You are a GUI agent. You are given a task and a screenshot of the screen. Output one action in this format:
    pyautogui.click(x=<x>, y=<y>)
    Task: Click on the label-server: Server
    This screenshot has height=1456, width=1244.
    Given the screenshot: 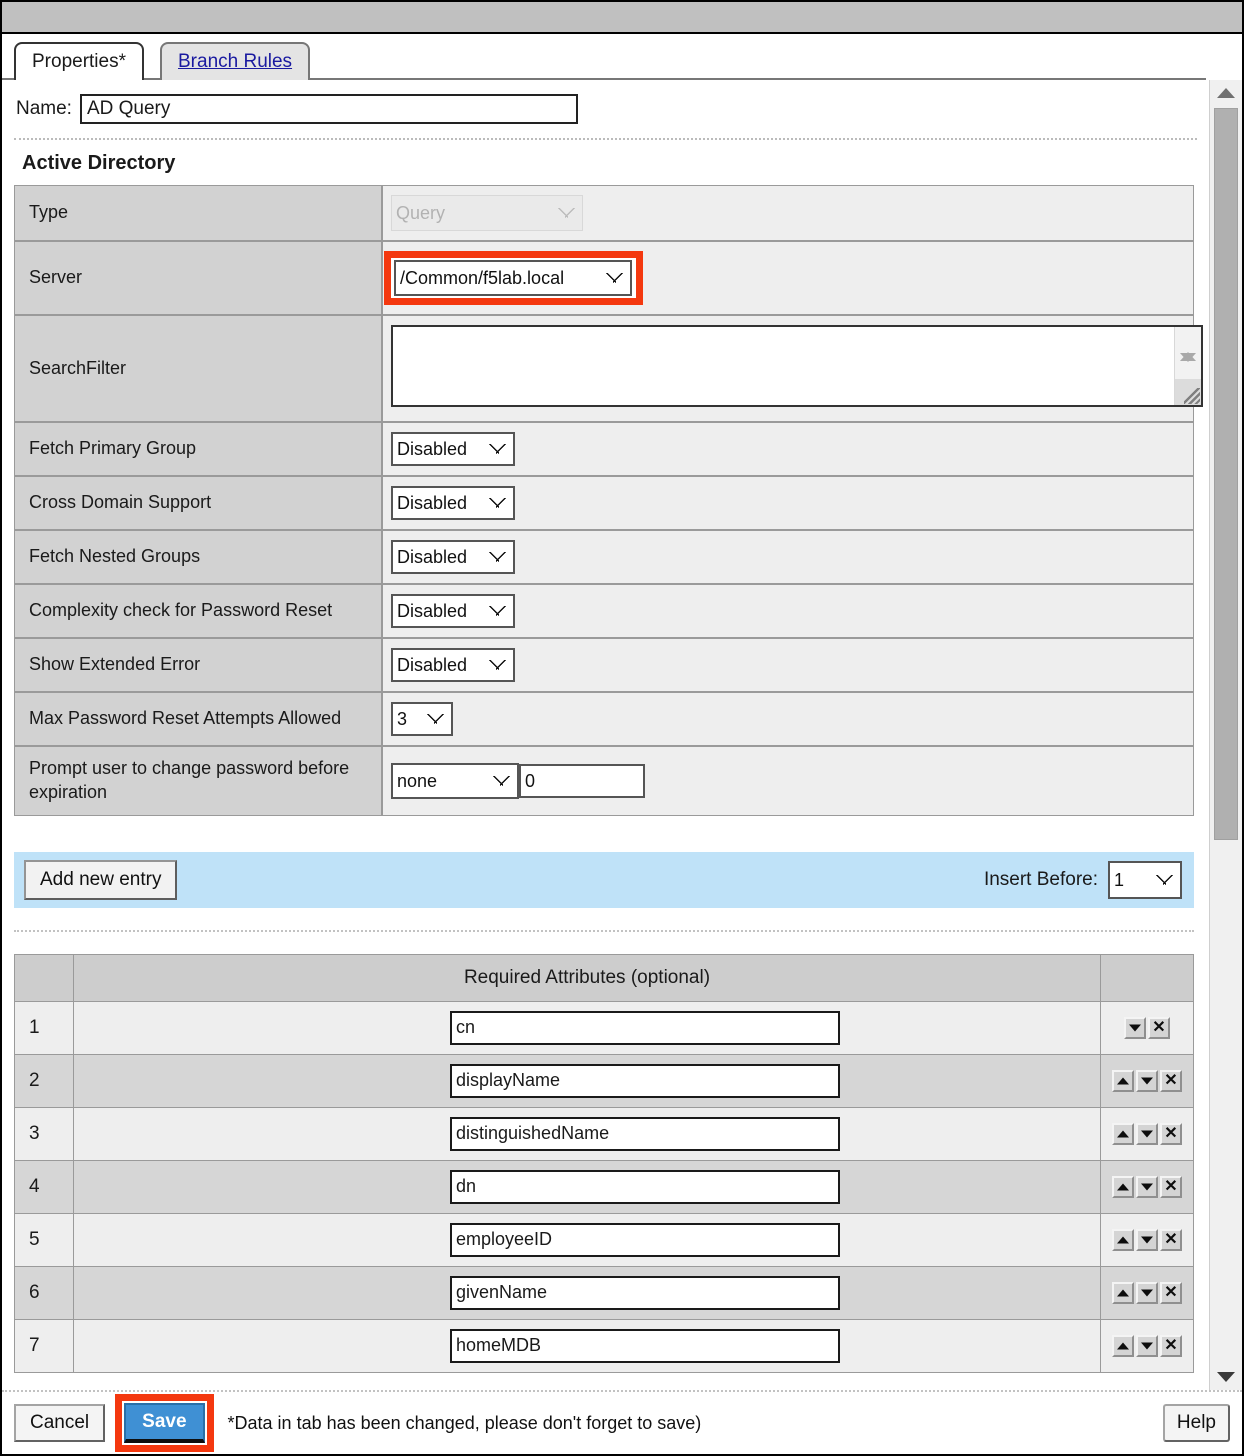 What is the action you would take?
    pyautogui.click(x=198, y=278)
    